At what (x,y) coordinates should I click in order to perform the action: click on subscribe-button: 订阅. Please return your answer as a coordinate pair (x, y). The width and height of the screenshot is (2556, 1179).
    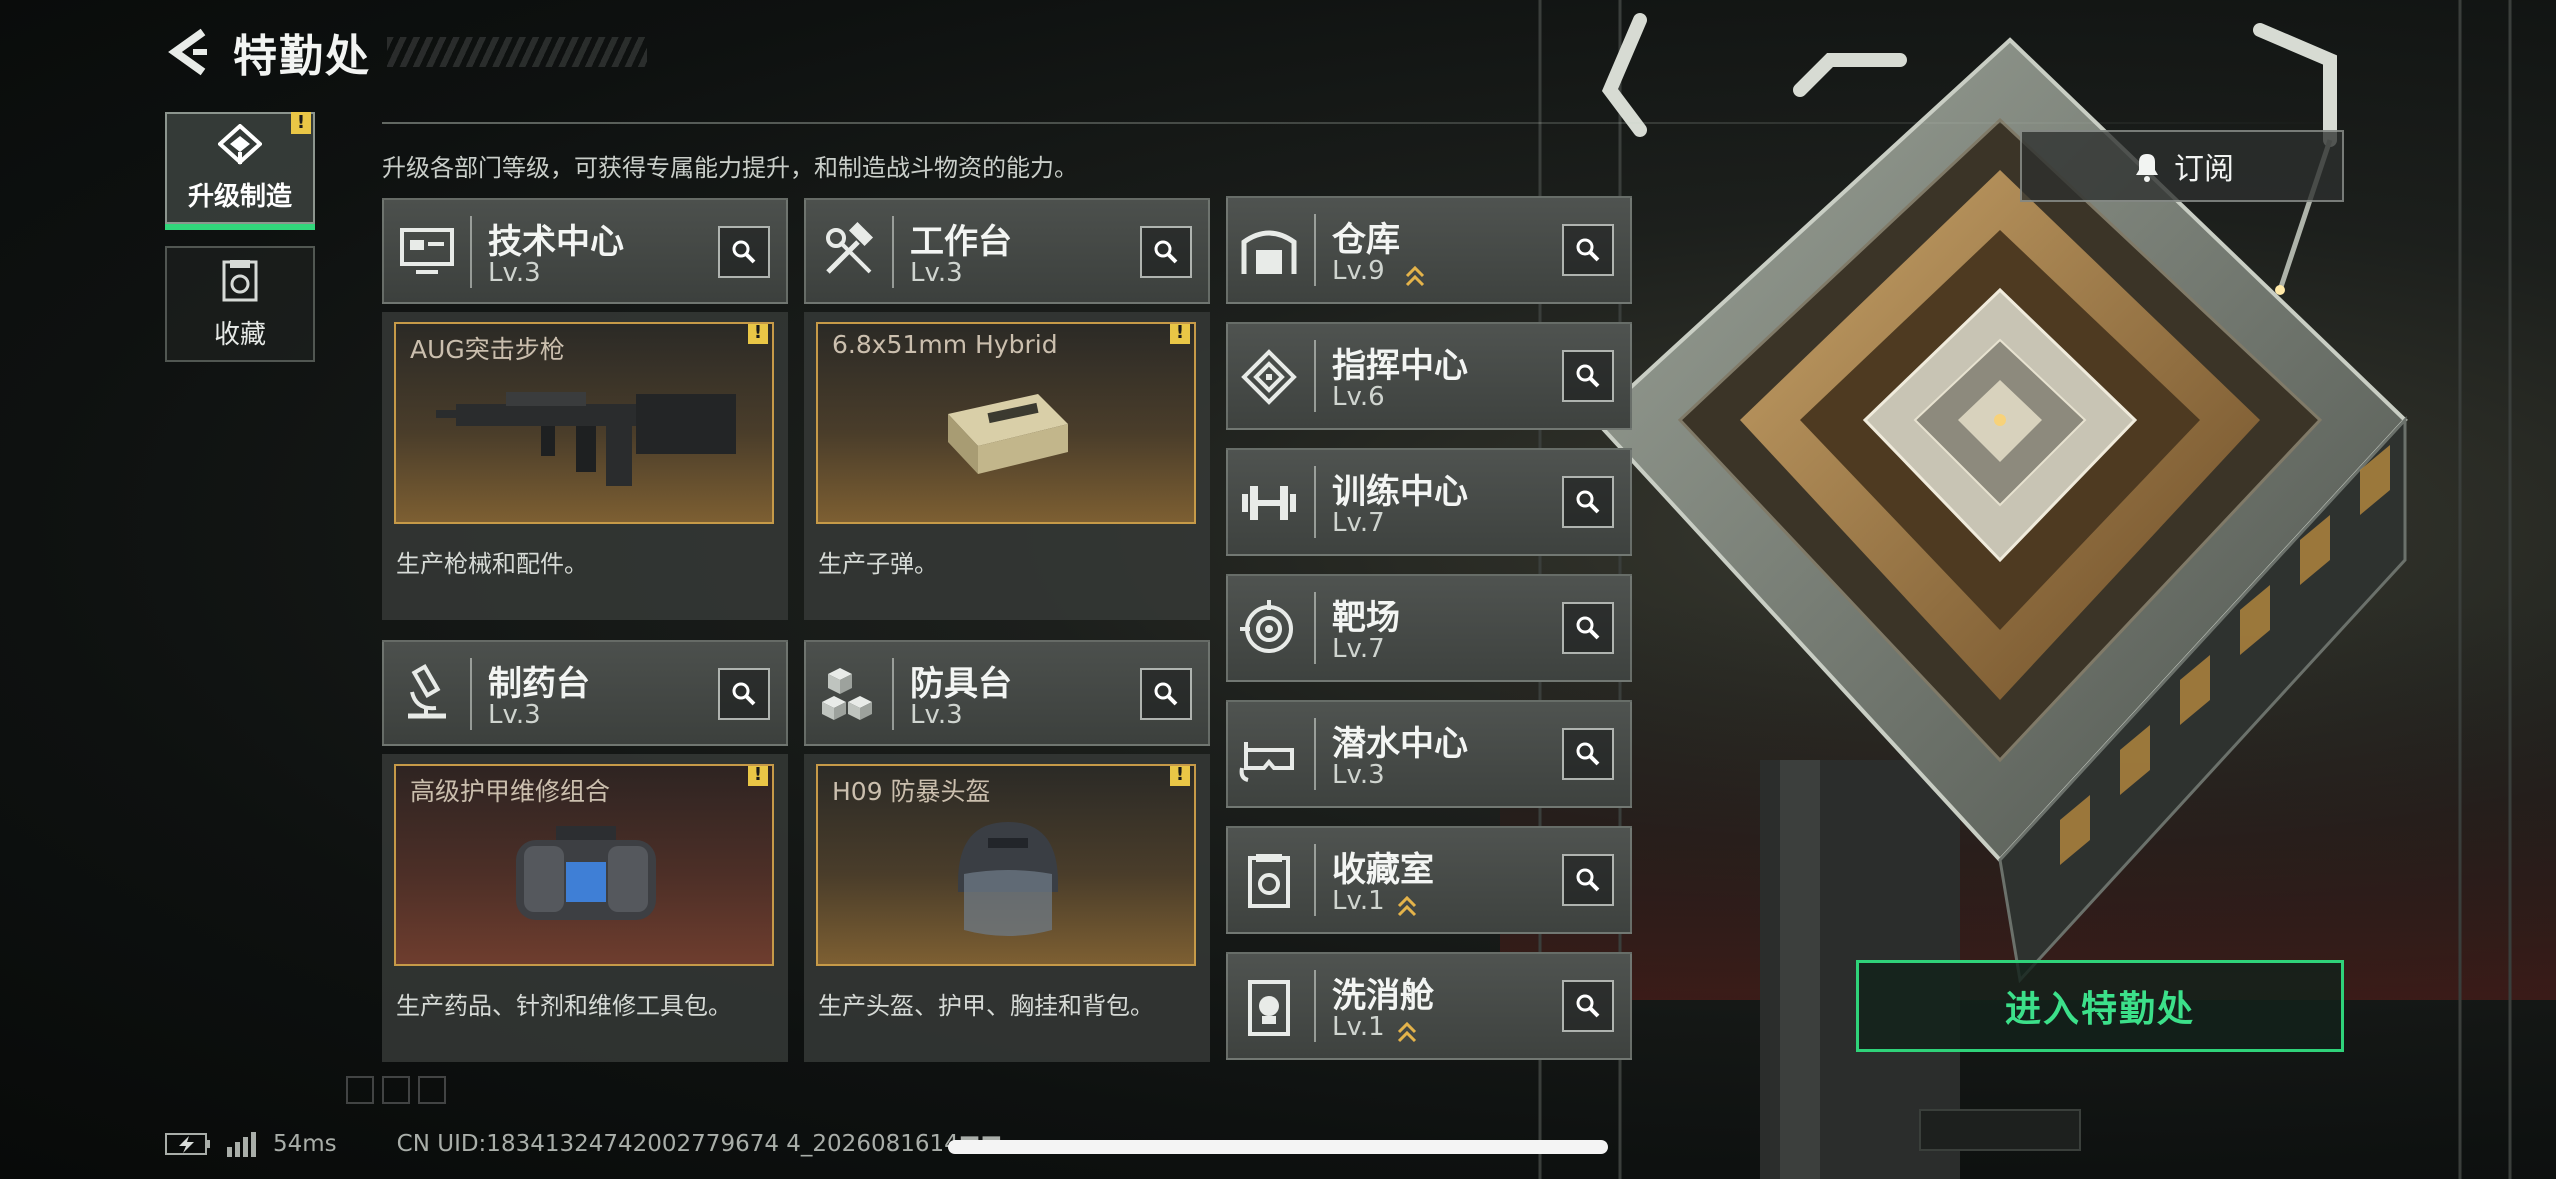
    Looking at the image, I should click on (2182, 166).